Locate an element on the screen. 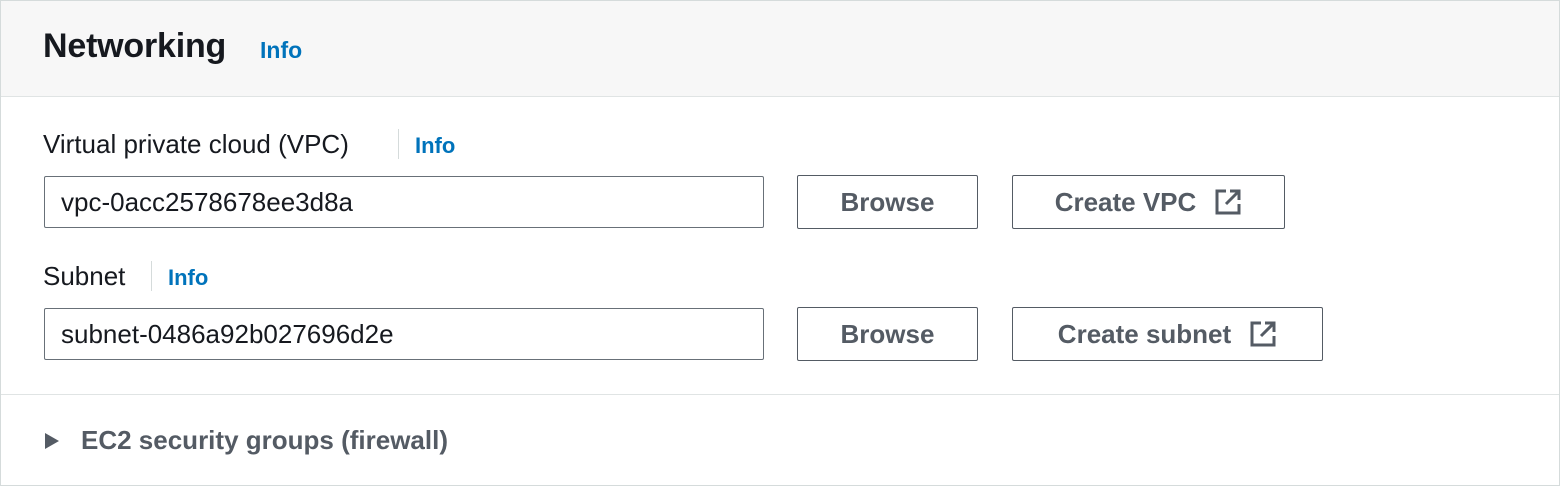 This screenshot has width=1560, height=486. create-subnet-label: Create subnet is located at coordinates (1144, 333).